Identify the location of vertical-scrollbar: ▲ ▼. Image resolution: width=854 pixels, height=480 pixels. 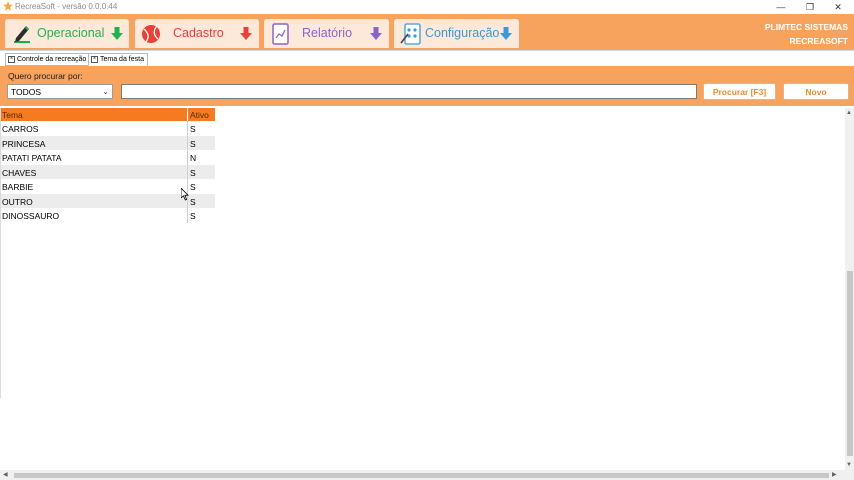
(849, 289).